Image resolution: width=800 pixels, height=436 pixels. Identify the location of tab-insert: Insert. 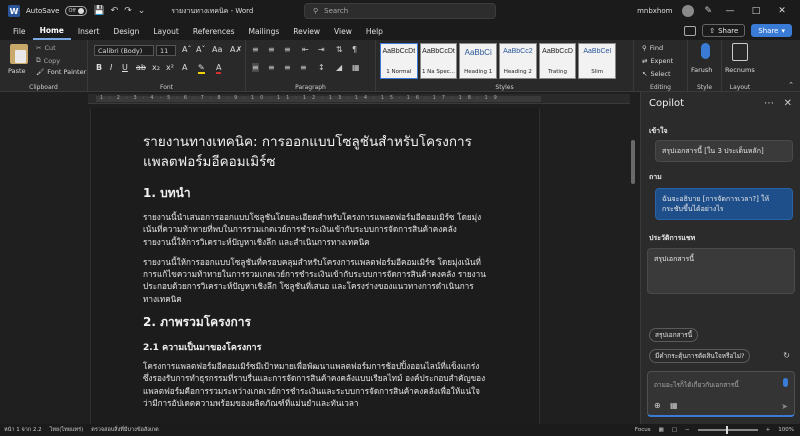
(89, 31).